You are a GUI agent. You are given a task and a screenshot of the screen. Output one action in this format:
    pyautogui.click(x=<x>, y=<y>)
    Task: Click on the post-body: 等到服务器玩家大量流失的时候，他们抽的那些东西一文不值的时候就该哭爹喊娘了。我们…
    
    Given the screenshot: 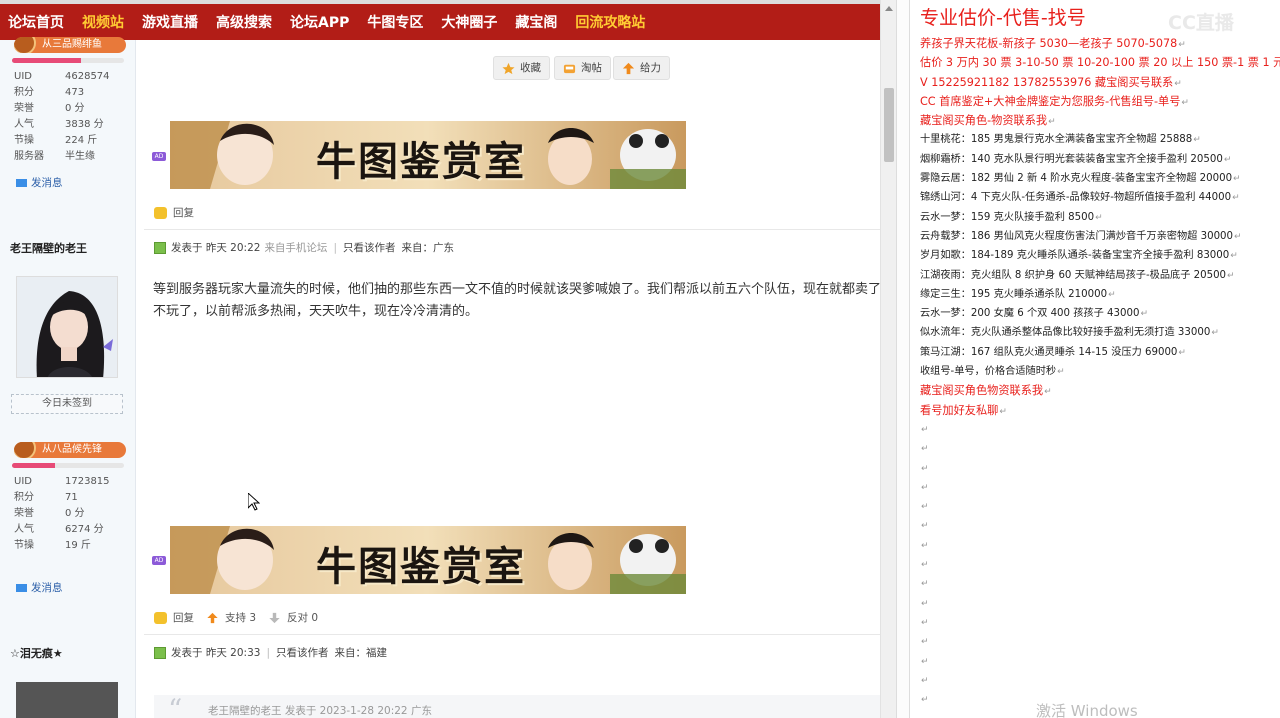 What is the action you would take?
    pyautogui.click(x=517, y=300)
    